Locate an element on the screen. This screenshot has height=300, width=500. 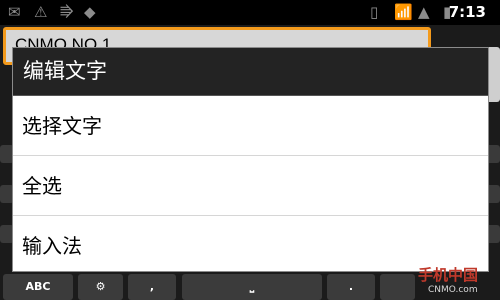
settings-key: ⚙ is located at coordinates (100, 287).